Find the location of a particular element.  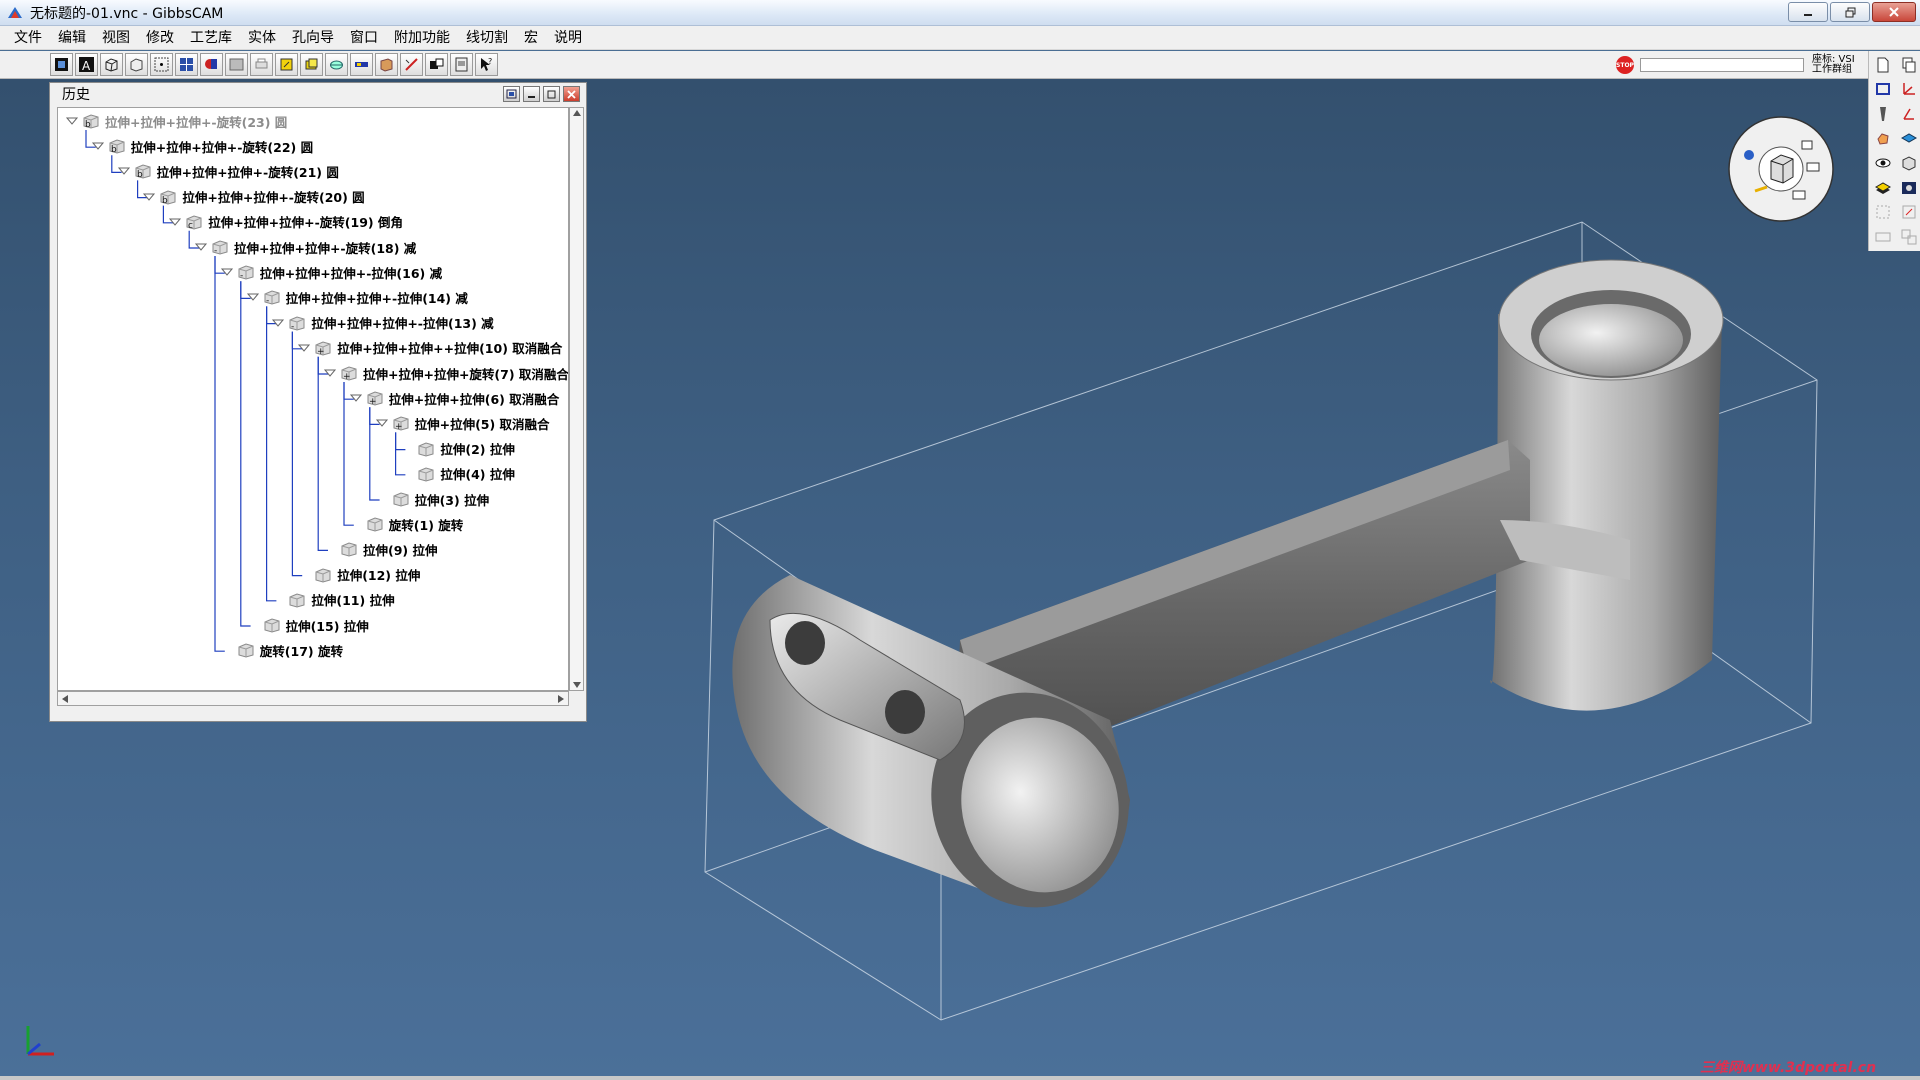

history-maximize-button is located at coordinates (551, 94).